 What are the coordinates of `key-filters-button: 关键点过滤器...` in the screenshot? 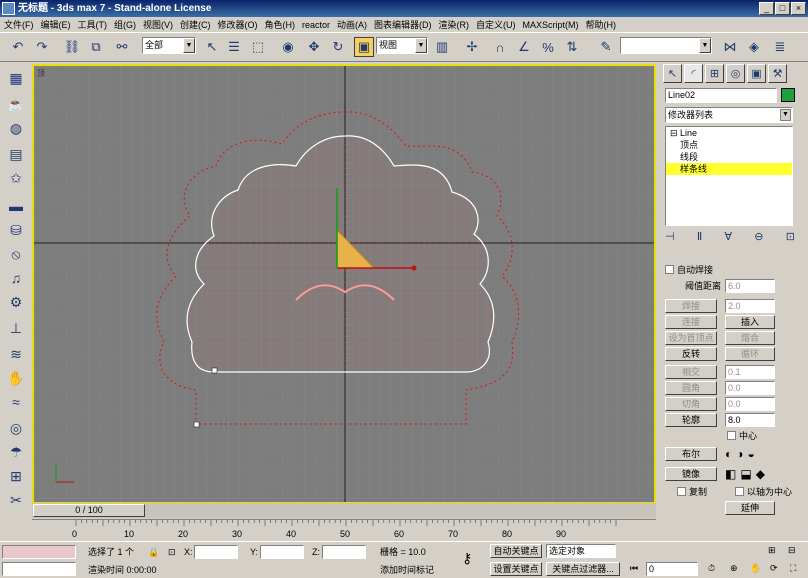 It's located at (583, 569).